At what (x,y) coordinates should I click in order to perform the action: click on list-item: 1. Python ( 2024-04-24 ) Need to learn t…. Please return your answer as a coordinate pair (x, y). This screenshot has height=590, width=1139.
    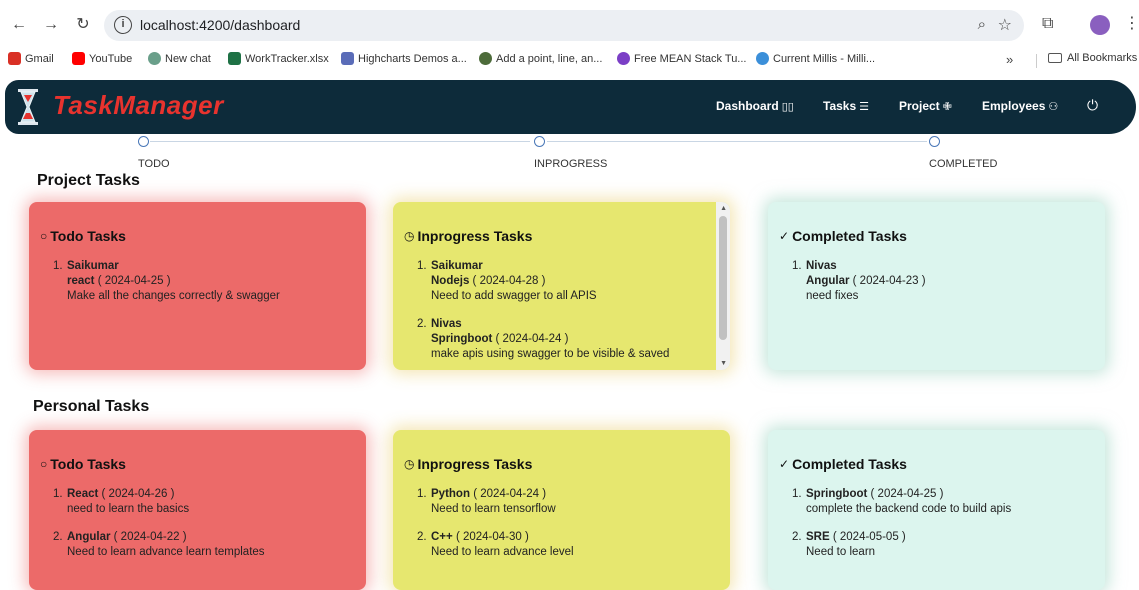
    Looking at the image, I should click on (562, 502).